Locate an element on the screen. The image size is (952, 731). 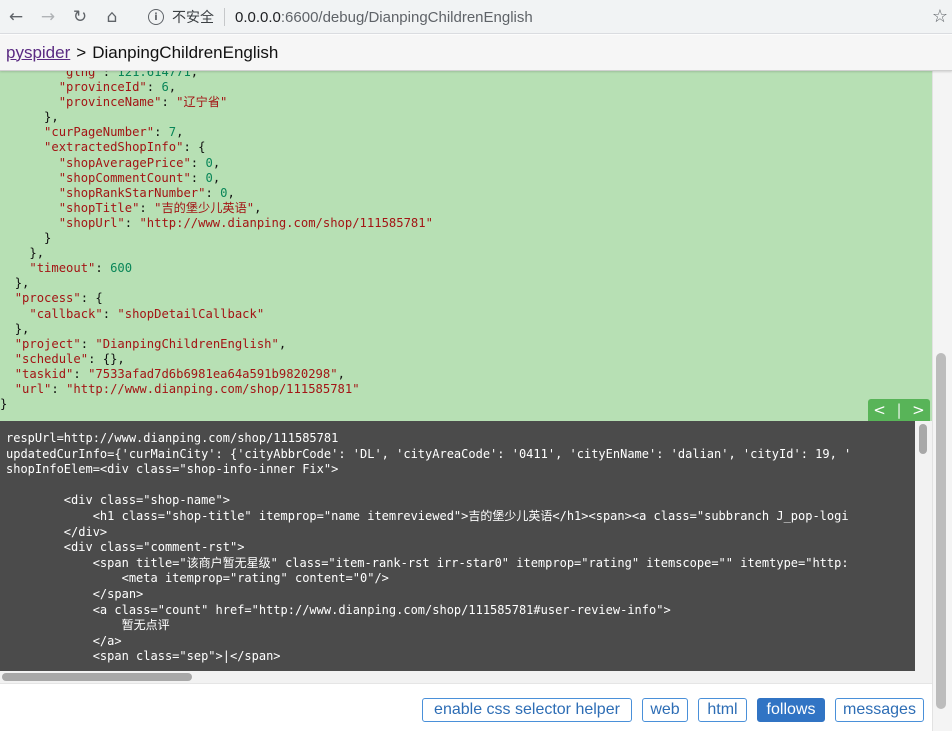
json-token: : { is located at coordinates (194, 147).